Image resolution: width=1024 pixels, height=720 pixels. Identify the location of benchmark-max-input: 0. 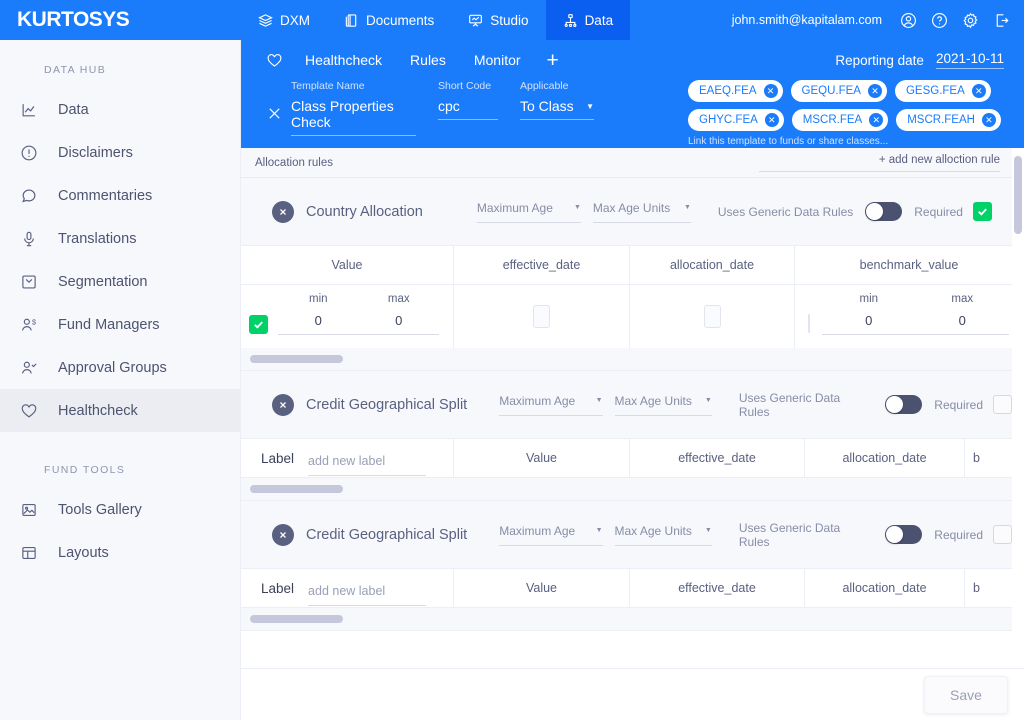
(963, 320).